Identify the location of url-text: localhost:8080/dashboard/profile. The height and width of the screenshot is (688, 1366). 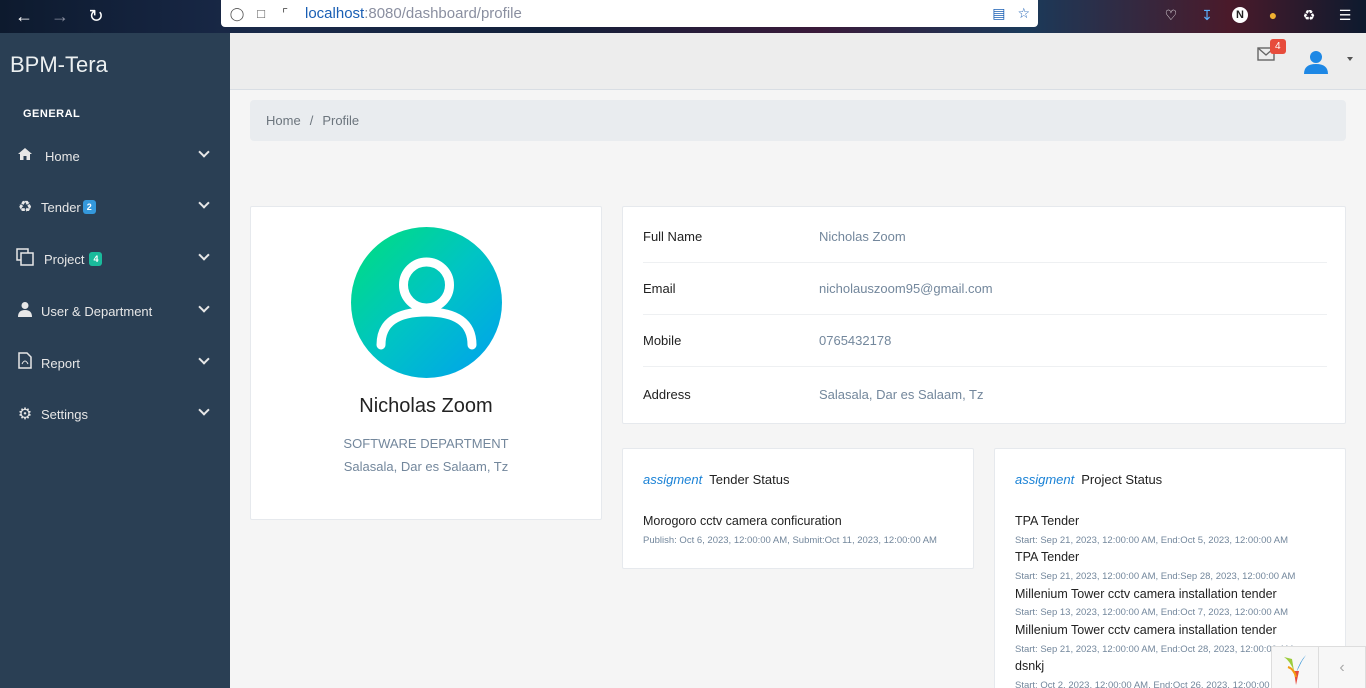
(413, 13).